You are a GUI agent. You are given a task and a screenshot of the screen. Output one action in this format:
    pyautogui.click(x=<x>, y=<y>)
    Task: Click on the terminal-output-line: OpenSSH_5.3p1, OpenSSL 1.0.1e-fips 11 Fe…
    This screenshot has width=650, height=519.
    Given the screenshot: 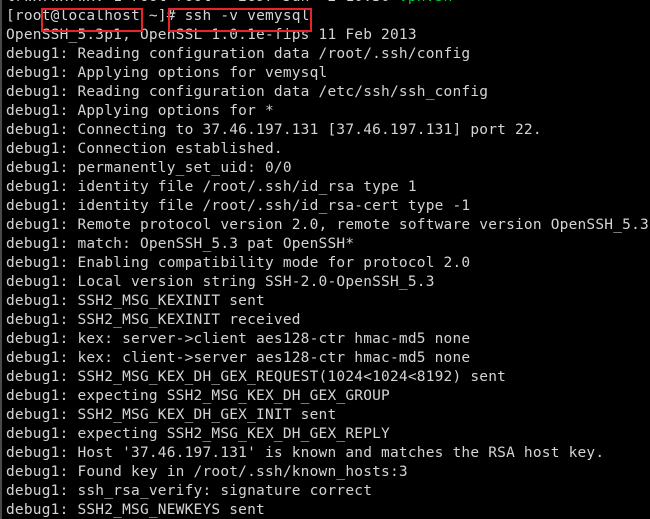 What is the action you would take?
    pyautogui.click(x=211, y=35)
    